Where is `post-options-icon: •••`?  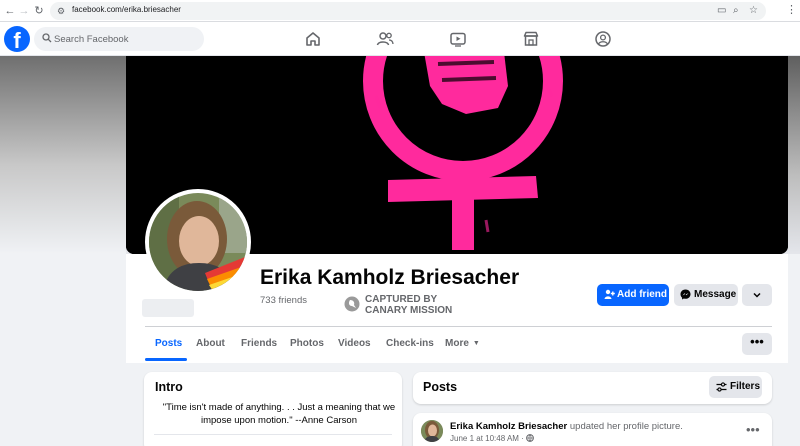 post-options-icon: ••• is located at coordinates (753, 429).